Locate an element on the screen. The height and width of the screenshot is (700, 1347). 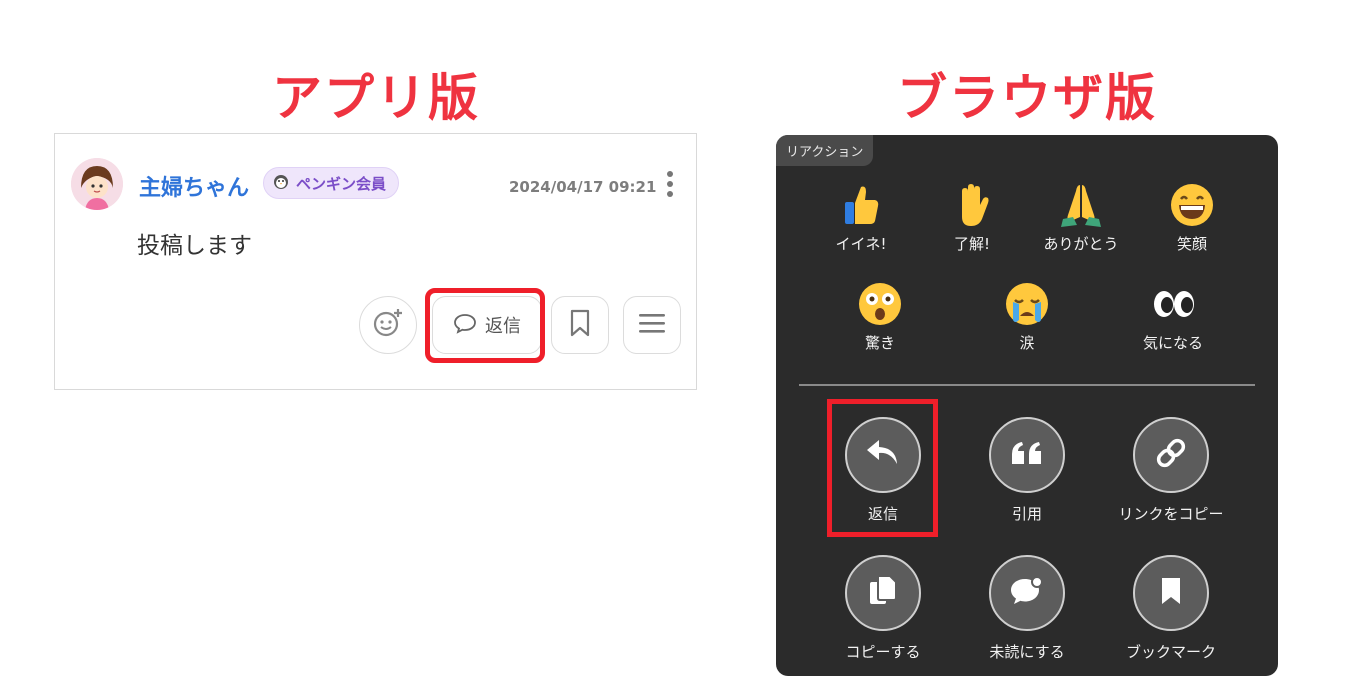
avatar is located at coordinates (97, 184).